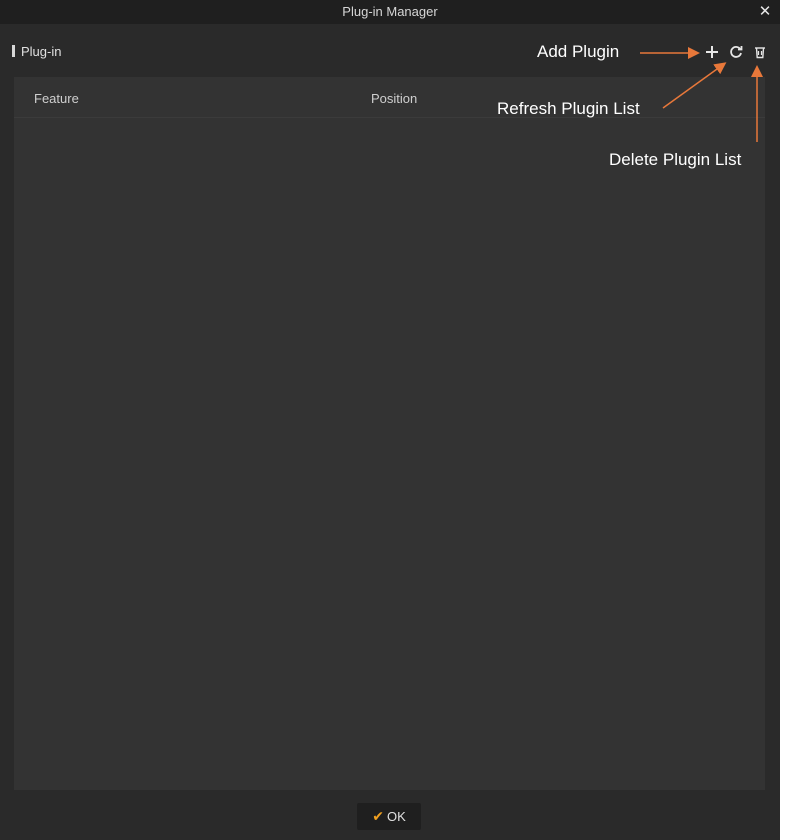  I want to click on refresh-icon, so click(736, 52).